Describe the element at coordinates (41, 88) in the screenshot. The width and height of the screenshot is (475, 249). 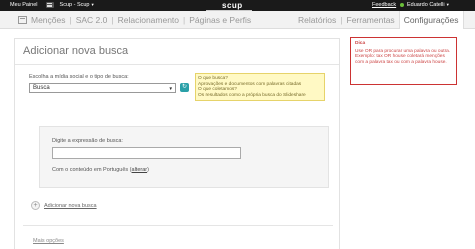
I see `select-value: Busca` at that location.